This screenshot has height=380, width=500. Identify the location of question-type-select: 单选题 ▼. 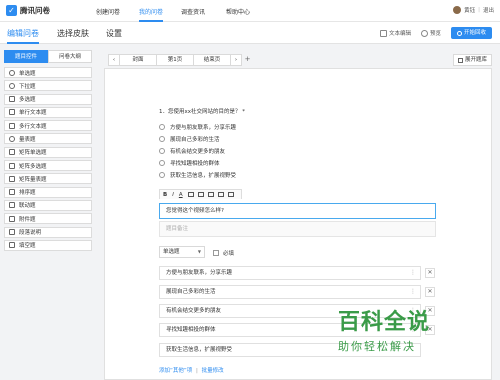
(182, 252).